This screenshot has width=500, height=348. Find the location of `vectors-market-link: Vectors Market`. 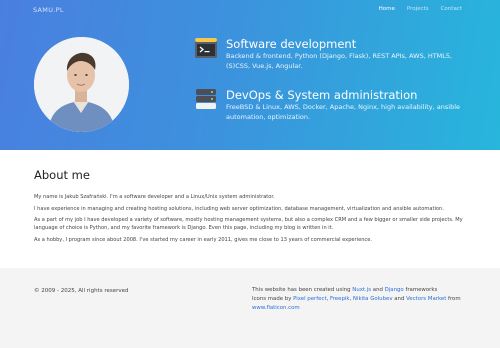

vectors-market-link: Vectors Market is located at coordinates (426, 299).